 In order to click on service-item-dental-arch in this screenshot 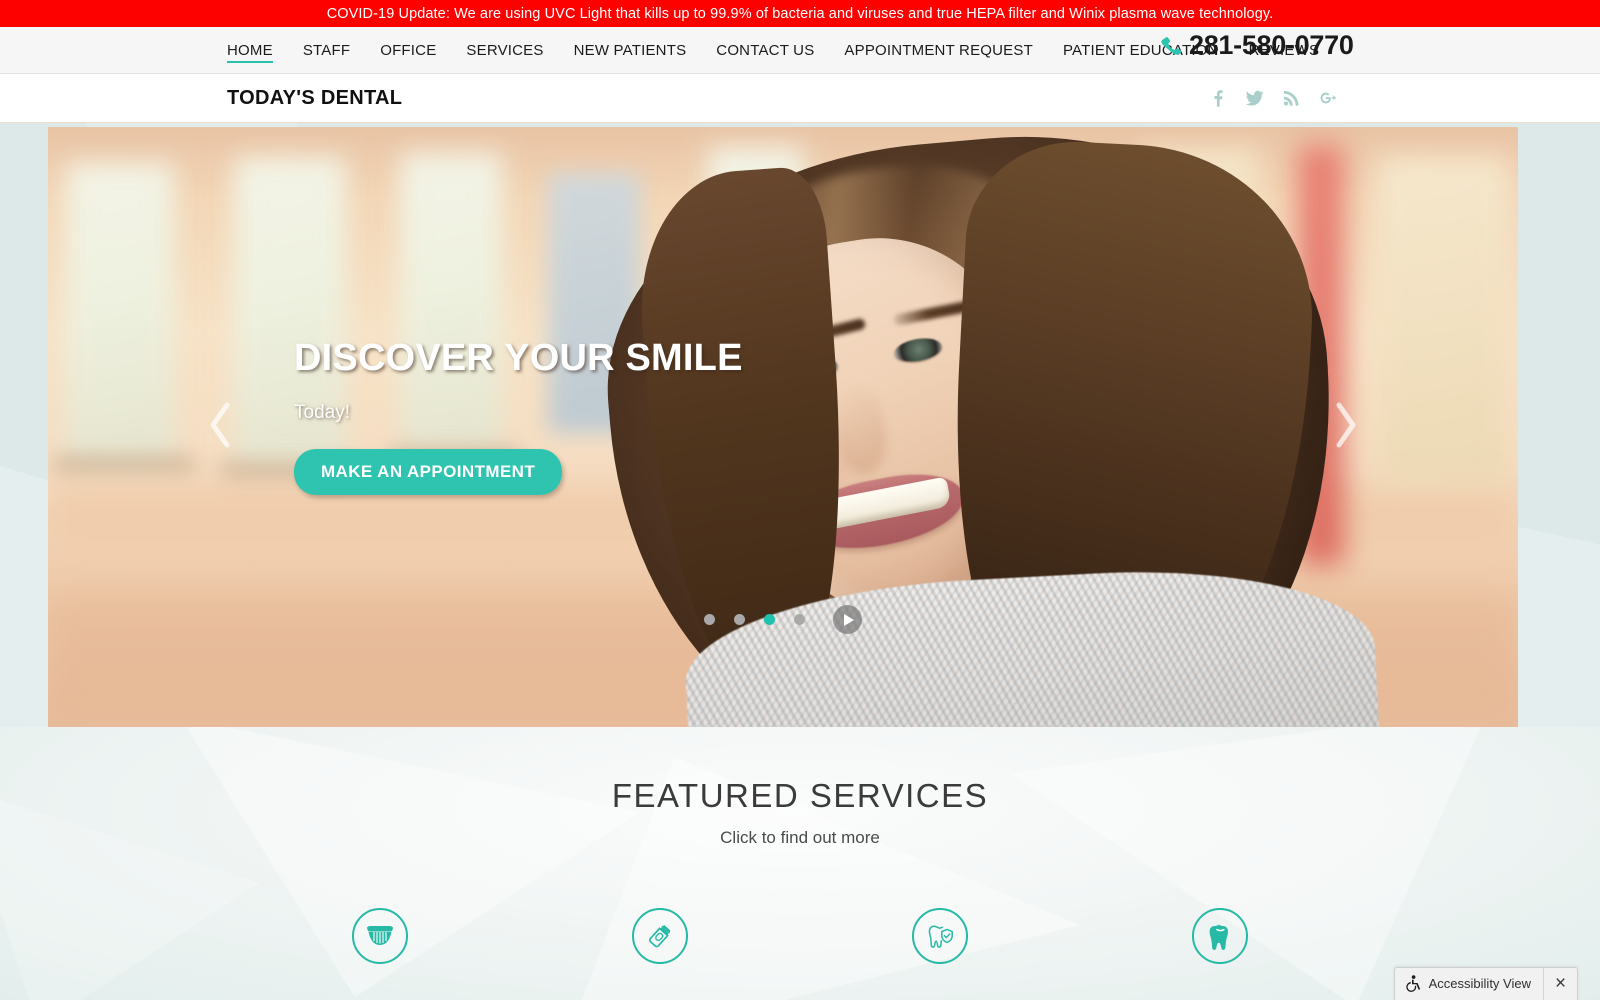, I will do `click(380, 936)`.